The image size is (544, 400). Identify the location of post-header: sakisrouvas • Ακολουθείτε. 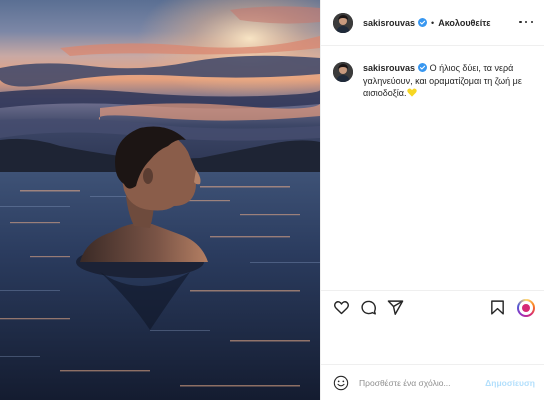
(432, 23).